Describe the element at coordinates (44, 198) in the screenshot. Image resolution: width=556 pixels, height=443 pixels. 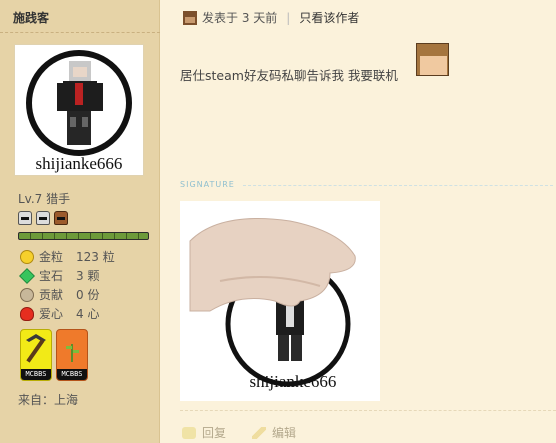
I see `user-level: Lv.7 猎手` at that location.